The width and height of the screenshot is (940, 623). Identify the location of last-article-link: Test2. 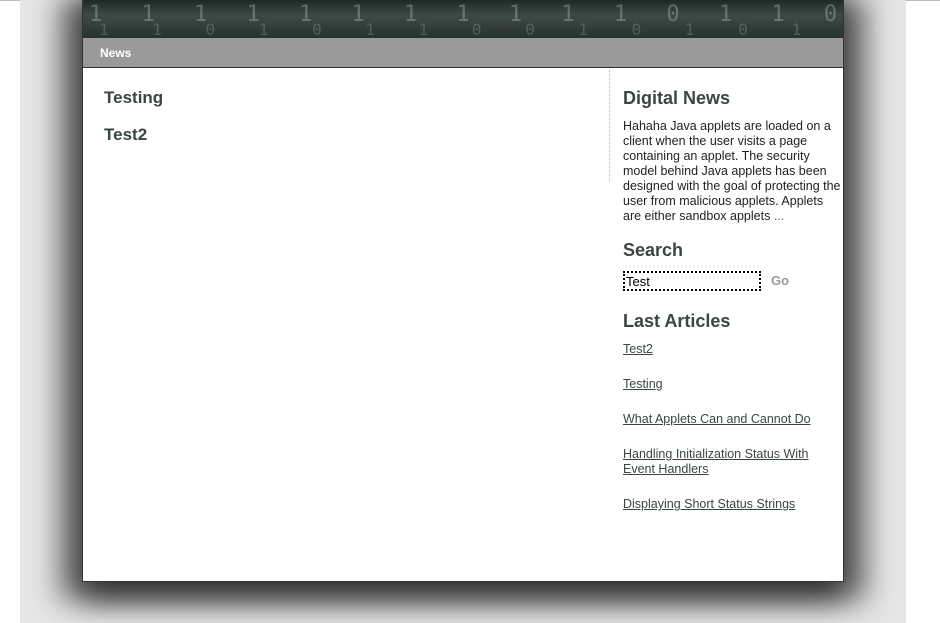
(732, 349).